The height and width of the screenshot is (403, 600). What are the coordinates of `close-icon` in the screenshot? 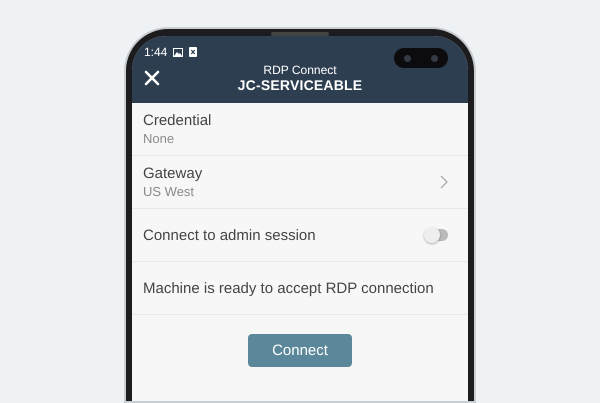 It's located at (152, 78).